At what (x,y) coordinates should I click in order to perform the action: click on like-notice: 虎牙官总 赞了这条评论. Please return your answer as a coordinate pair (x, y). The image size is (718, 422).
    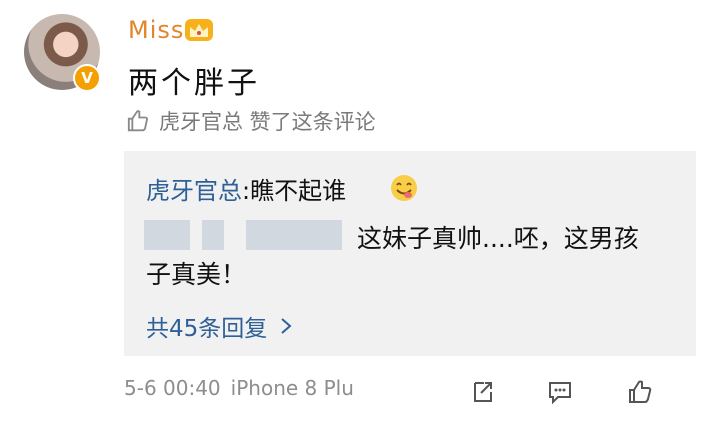
    Looking at the image, I should click on (249, 121).